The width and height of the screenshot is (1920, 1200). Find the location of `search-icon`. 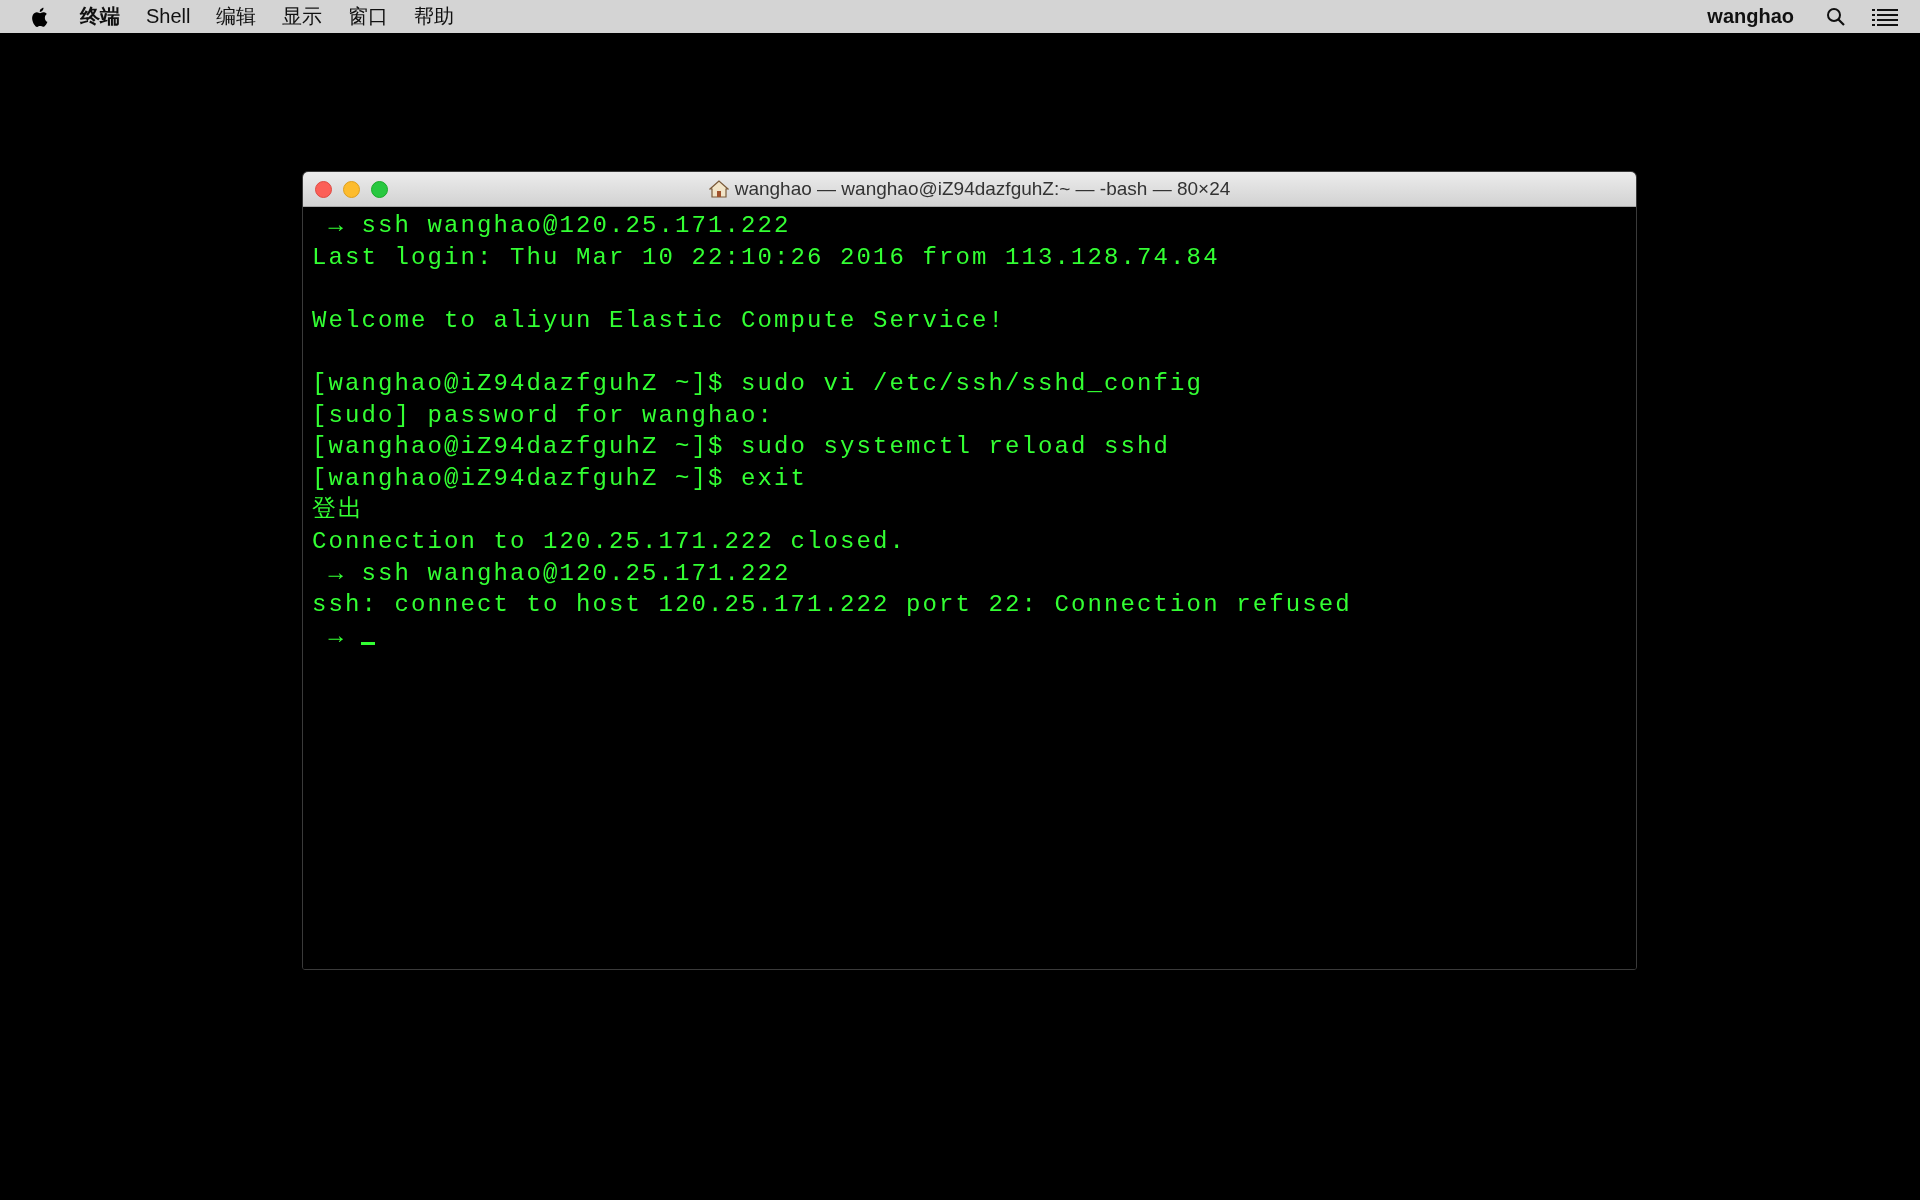

search-icon is located at coordinates (1836, 16).